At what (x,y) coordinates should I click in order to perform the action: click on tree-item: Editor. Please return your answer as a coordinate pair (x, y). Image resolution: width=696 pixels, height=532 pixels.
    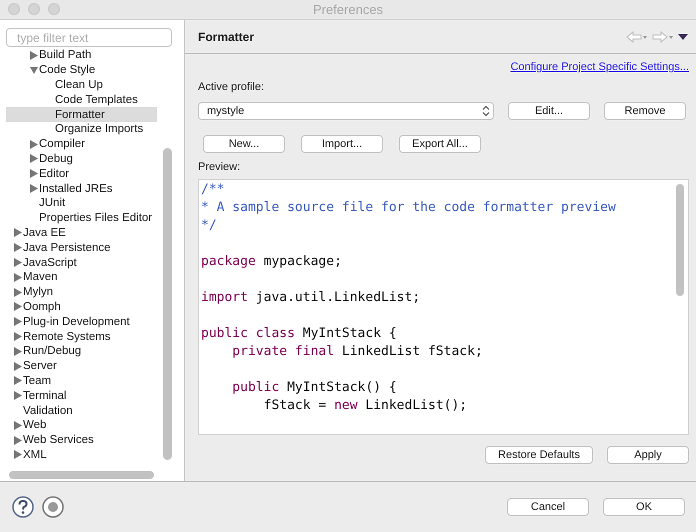
    Looking at the image, I should click on (81, 174).